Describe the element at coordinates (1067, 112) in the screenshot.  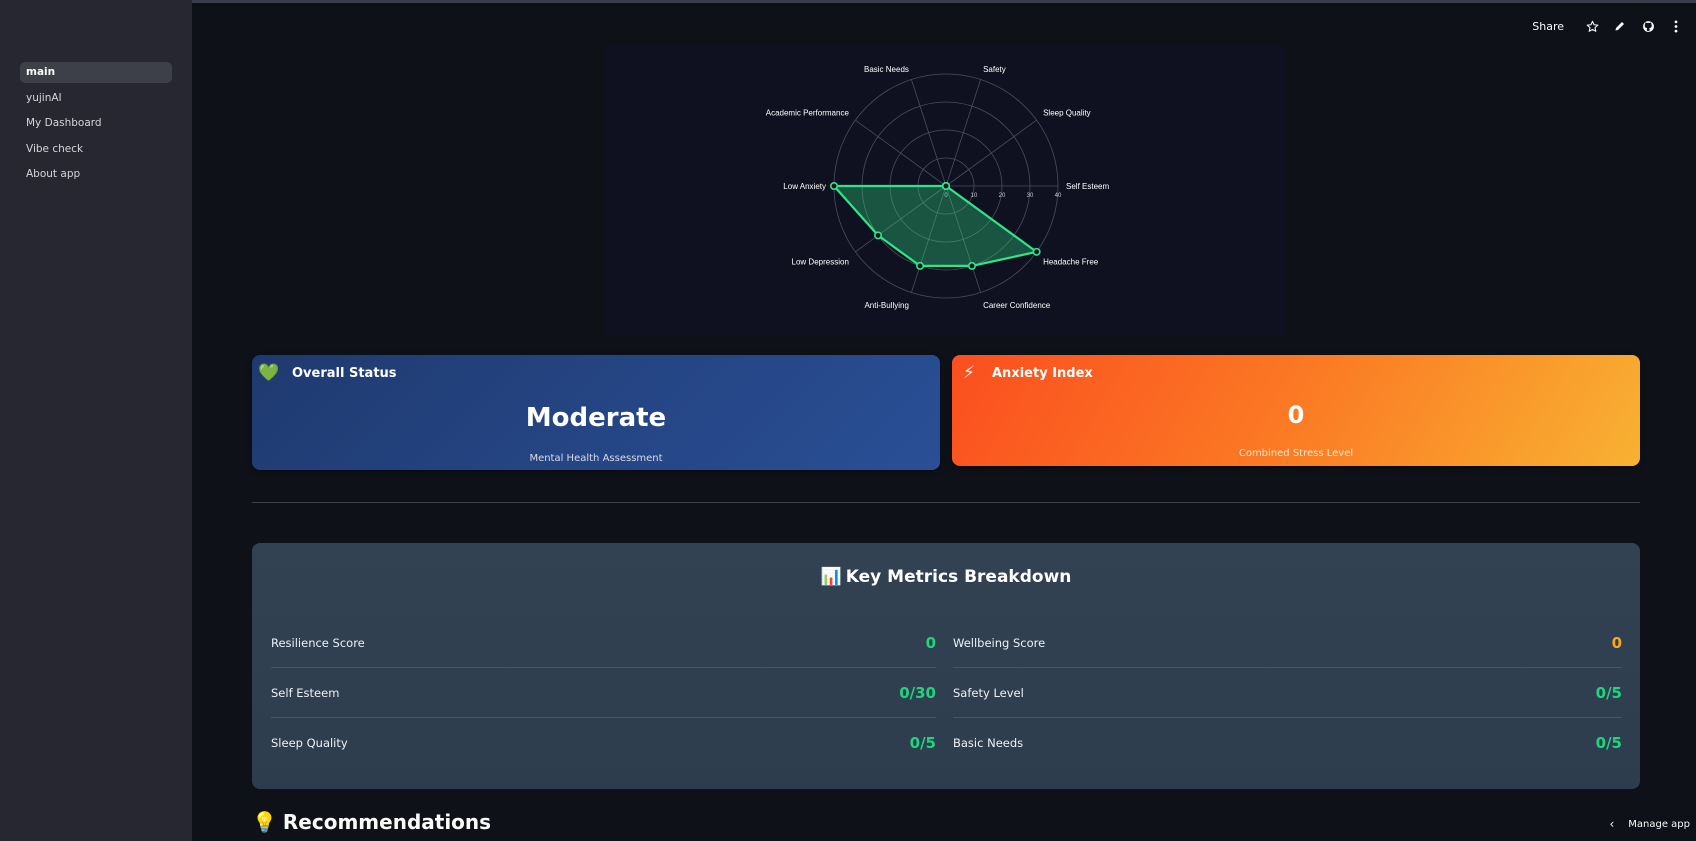
I see `radar-category-label: Sleep Quality` at that location.